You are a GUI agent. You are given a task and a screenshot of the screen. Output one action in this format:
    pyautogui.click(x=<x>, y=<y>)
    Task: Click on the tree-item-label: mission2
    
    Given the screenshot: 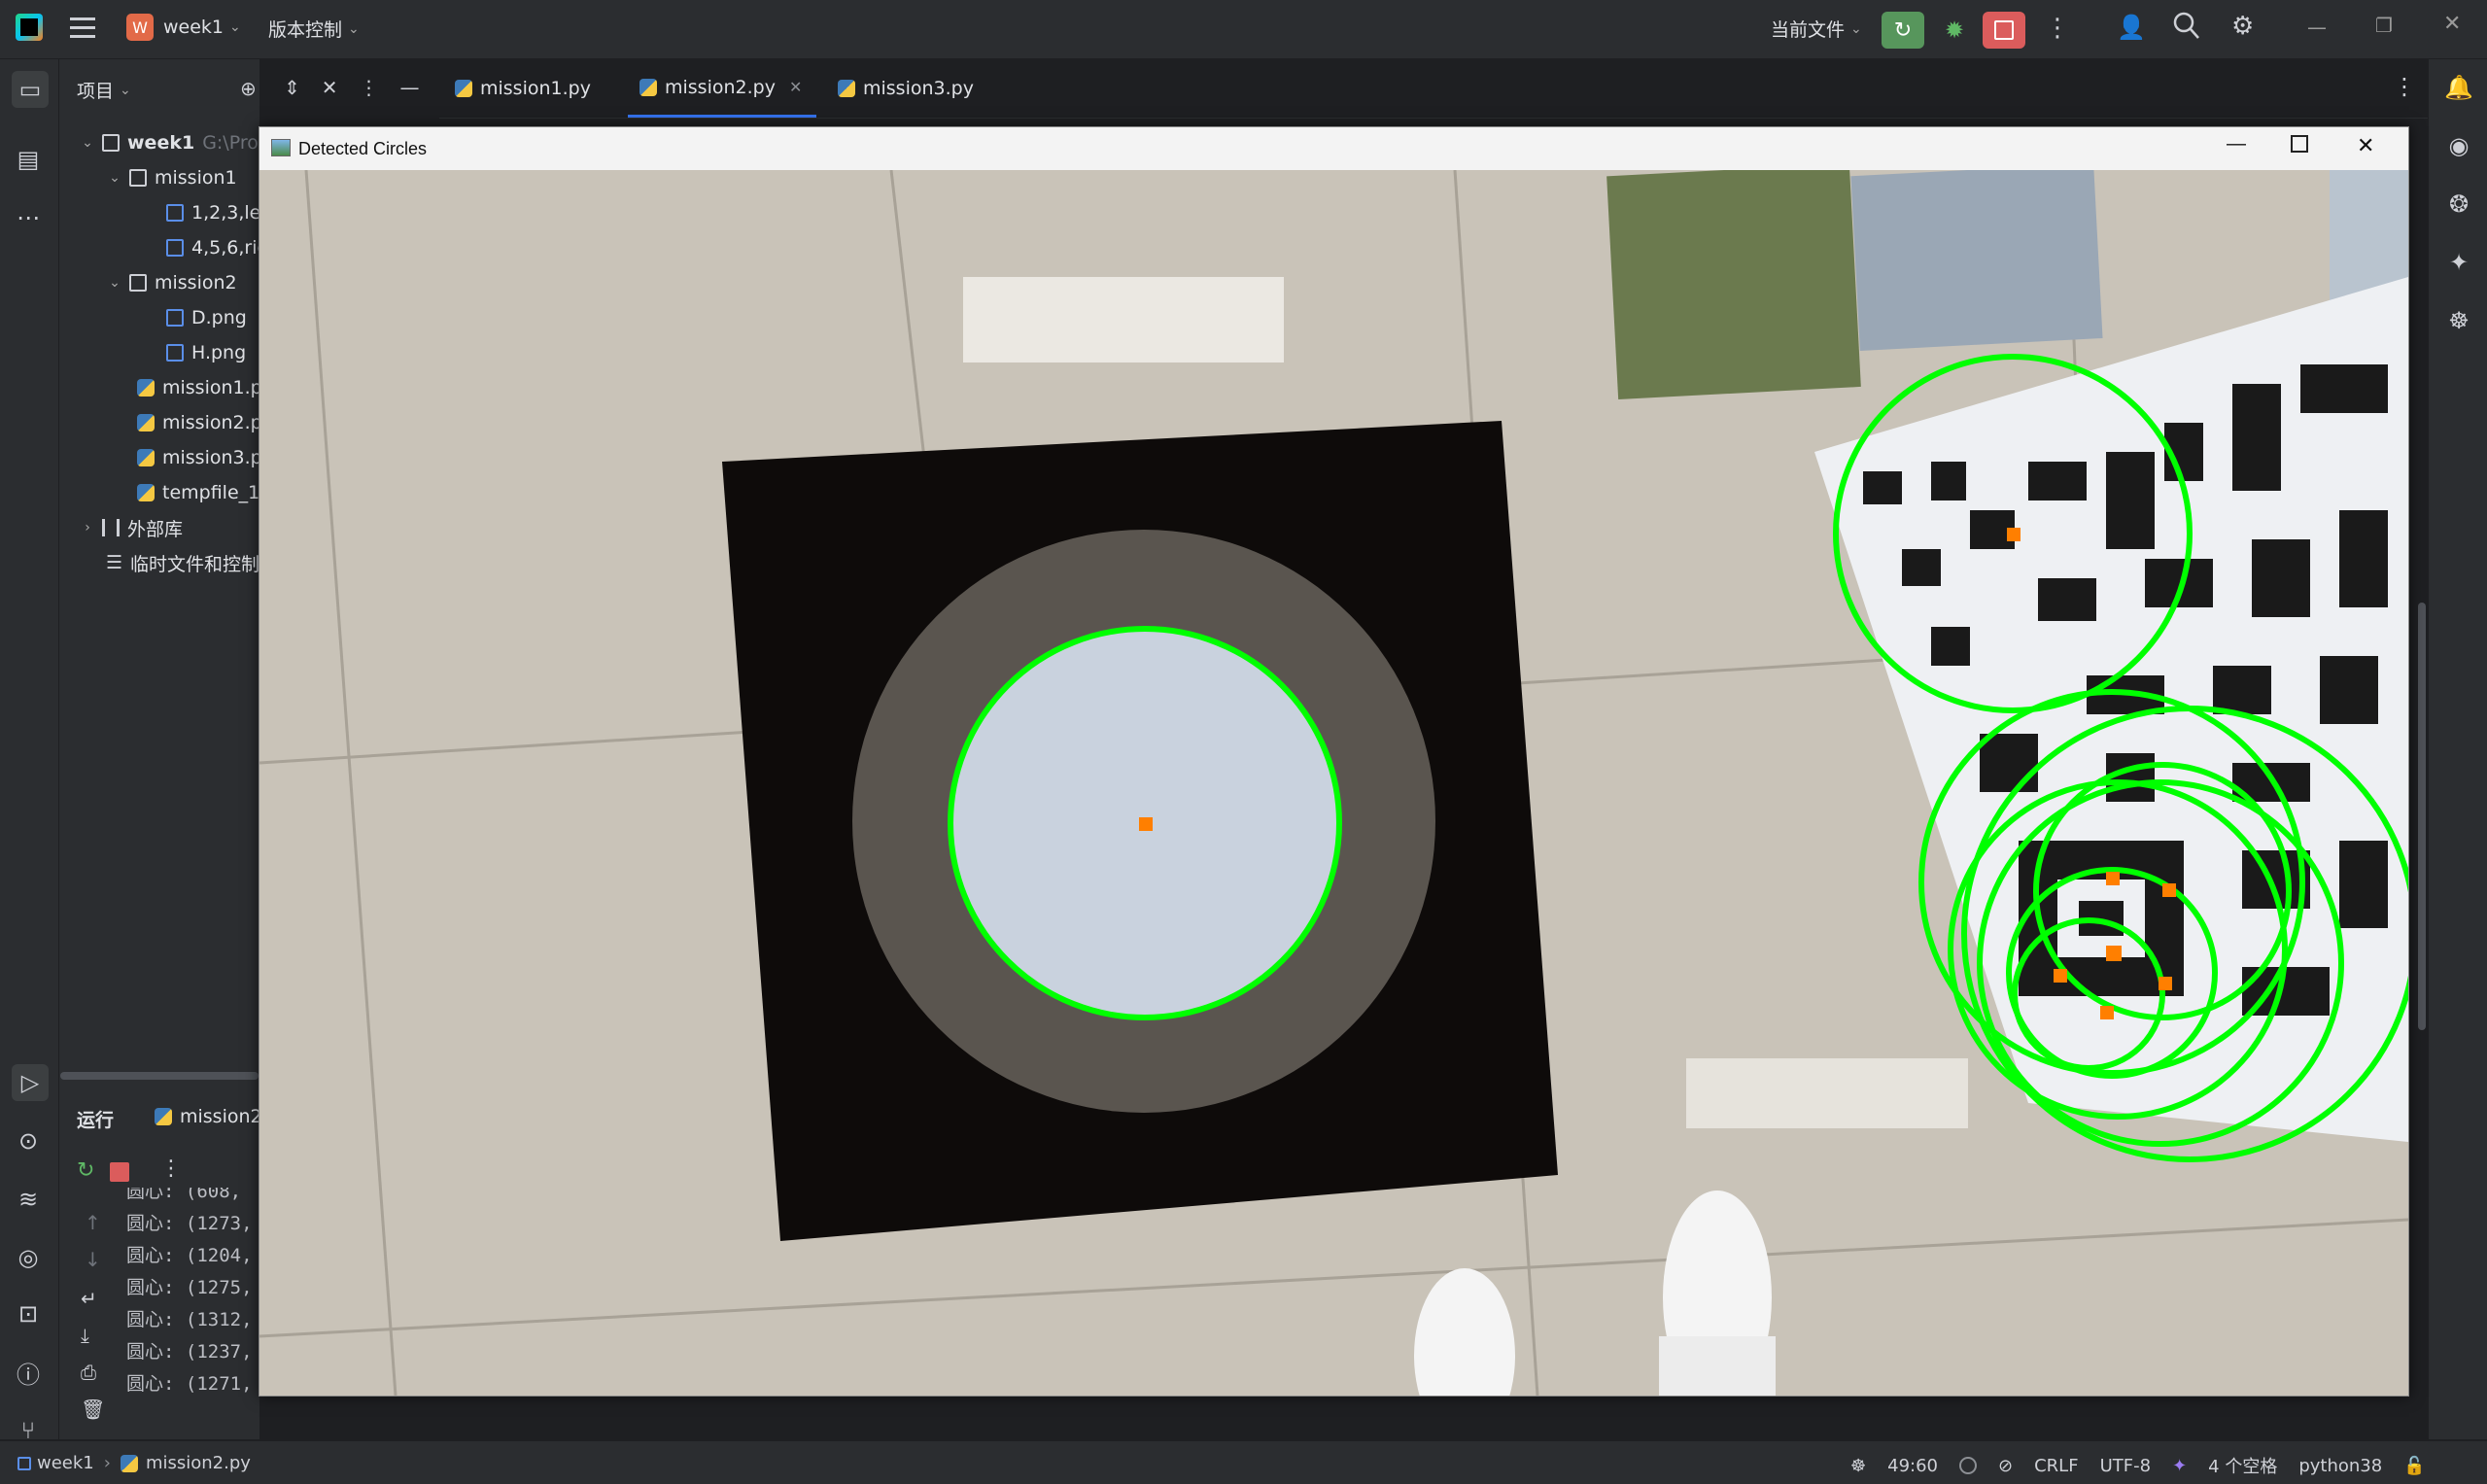 What is the action you would take?
    pyautogui.click(x=196, y=282)
    